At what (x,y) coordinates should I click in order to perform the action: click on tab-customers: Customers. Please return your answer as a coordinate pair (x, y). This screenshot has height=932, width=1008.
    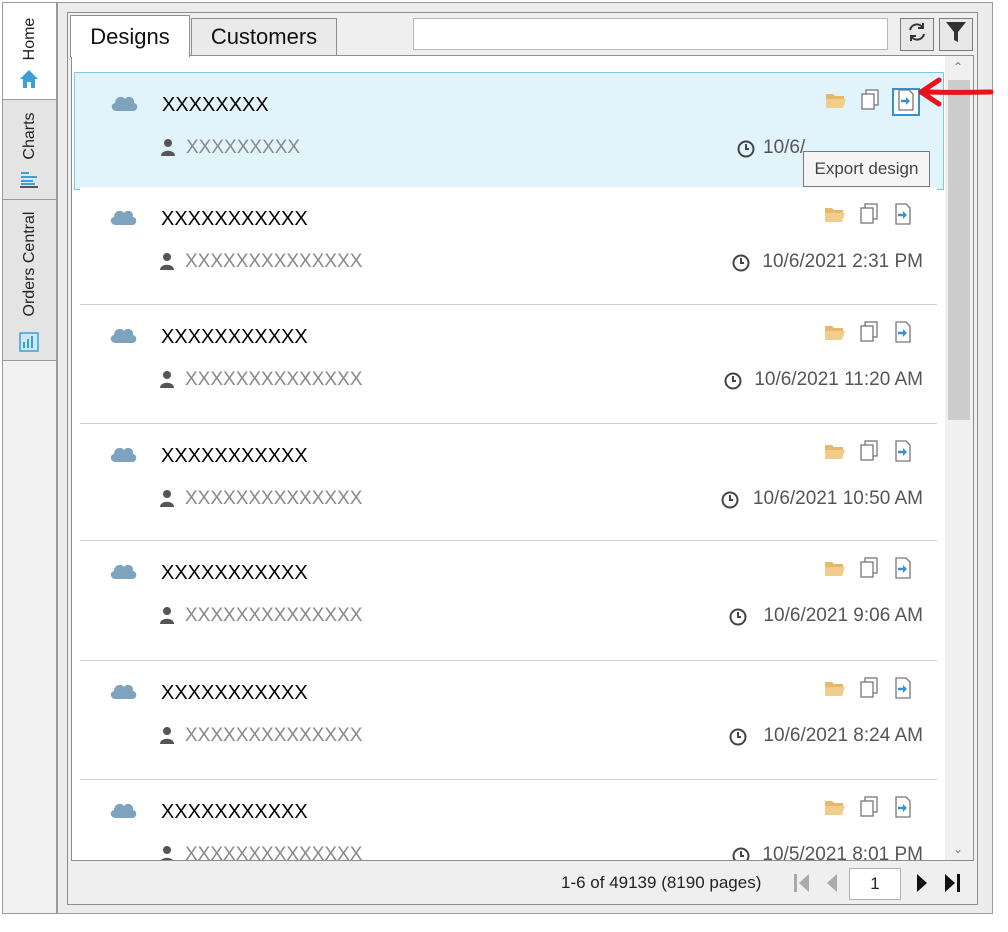
    Looking at the image, I should click on (264, 36).